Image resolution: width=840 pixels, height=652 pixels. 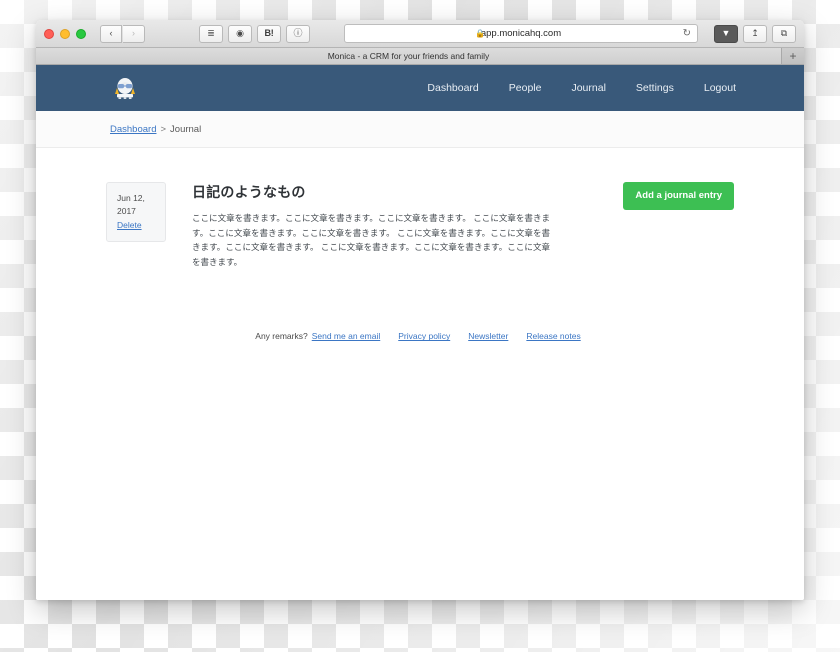 What do you see at coordinates (49, 33) in the screenshot?
I see `close-window-button` at bounding box center [49, 33].